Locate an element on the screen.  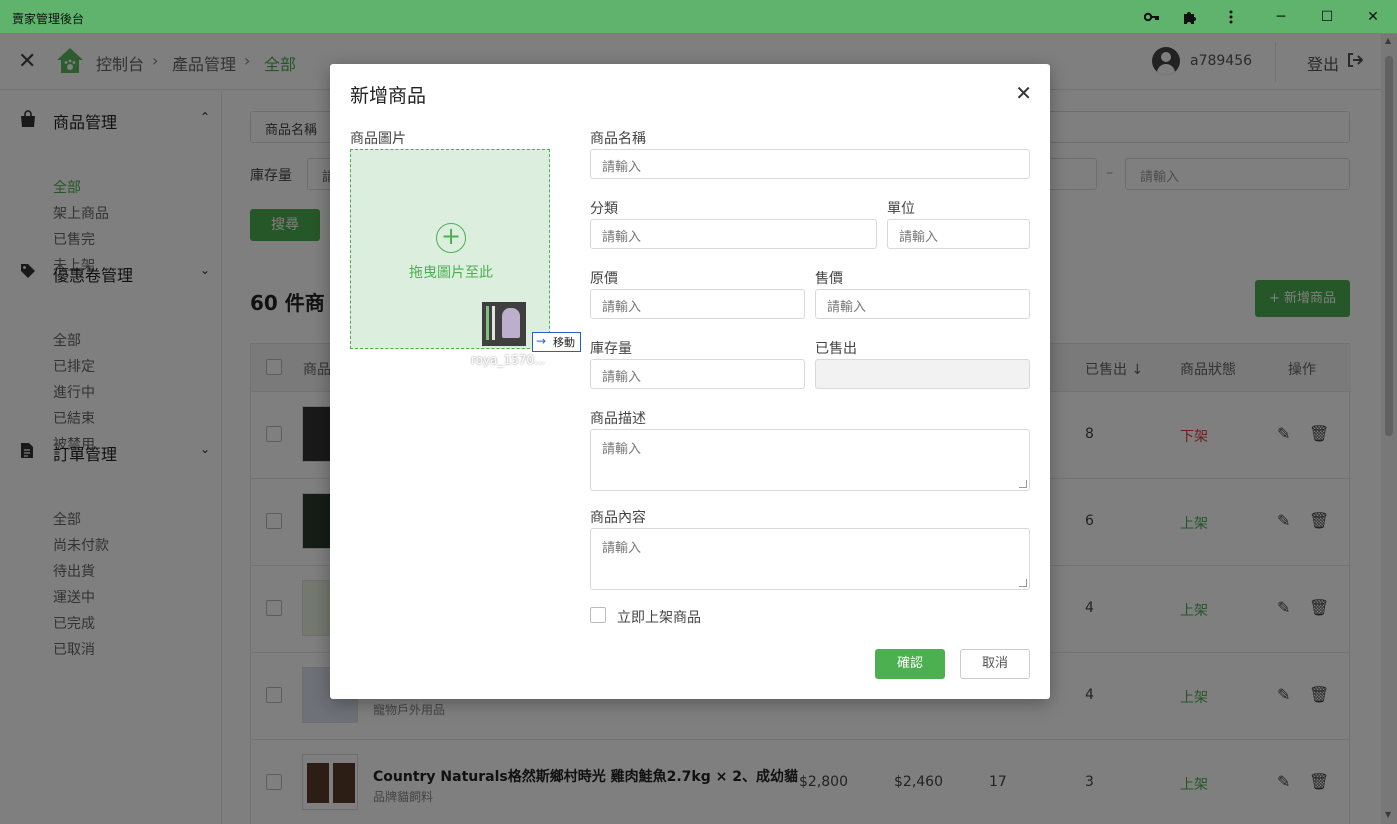
name-label: 商品名稱 is located at coordinates (618, 139).